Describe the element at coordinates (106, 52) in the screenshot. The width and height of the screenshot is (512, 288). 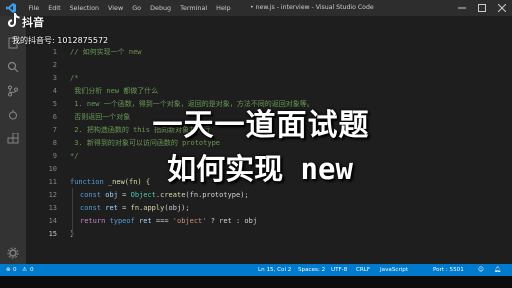
I see `code-line-1: // 如何实现一个 new` at that location.